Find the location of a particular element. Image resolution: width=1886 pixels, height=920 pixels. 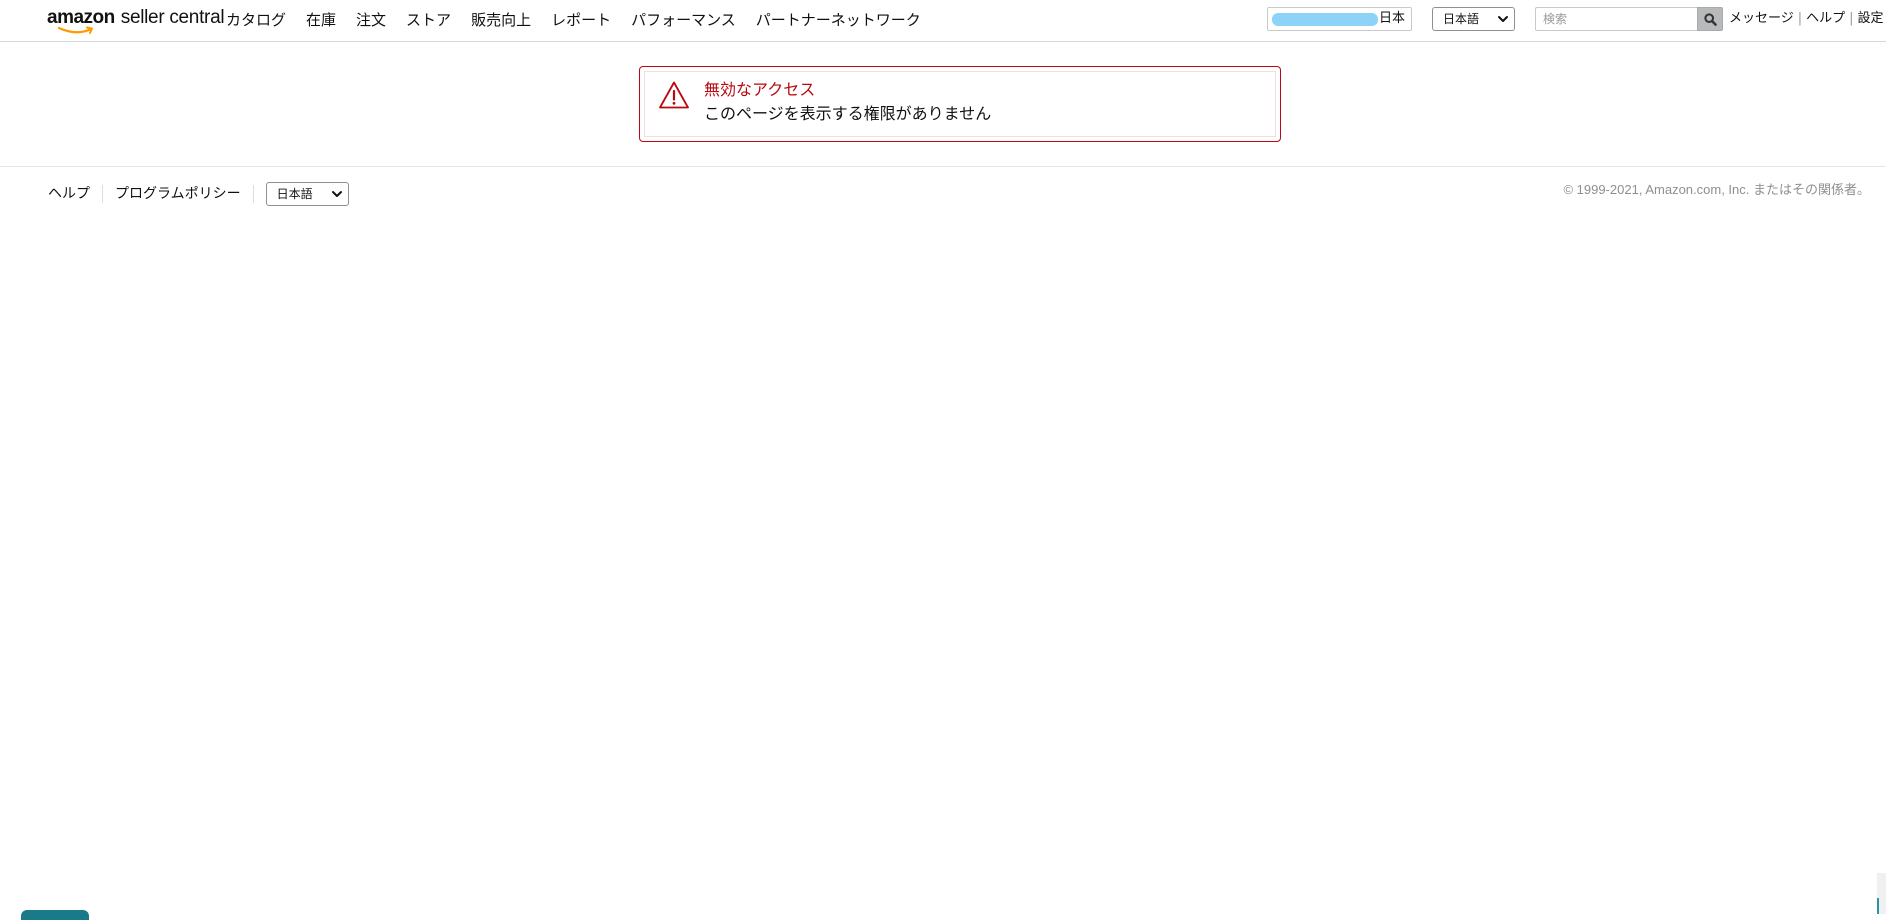

alert-message: このページを表示する権限がありません is located at coordinates (848, 113).